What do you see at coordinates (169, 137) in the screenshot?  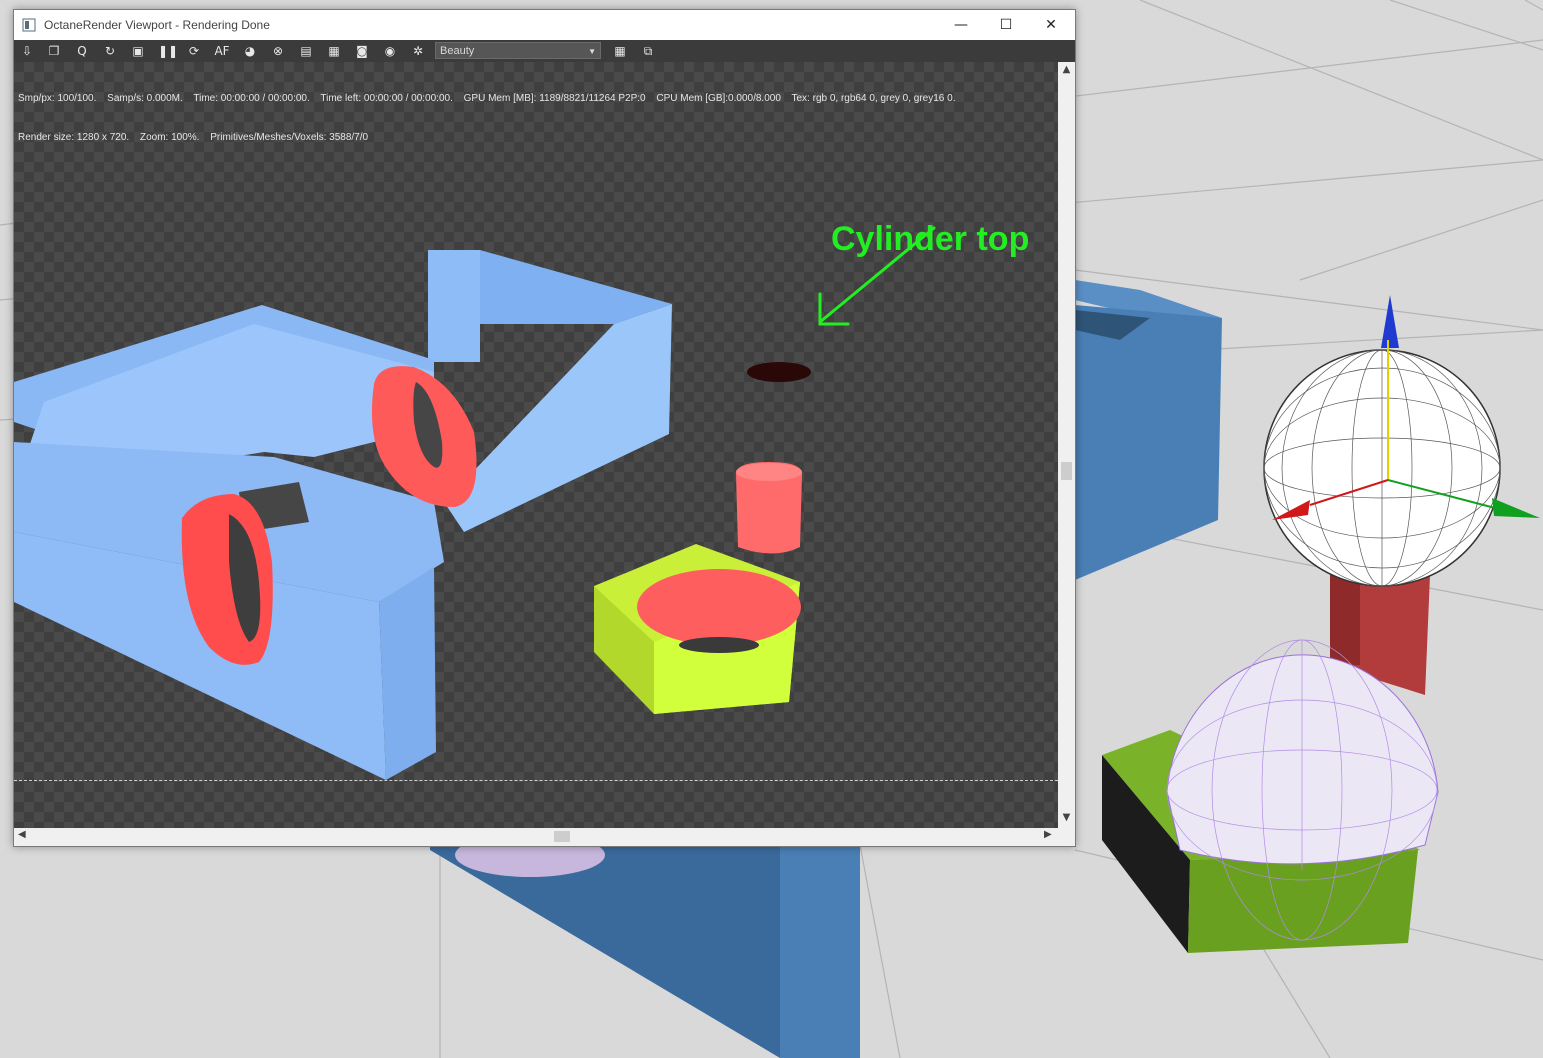 I see `stat-zoom: Zoom: 100%.` at bounding box center [169, 137].